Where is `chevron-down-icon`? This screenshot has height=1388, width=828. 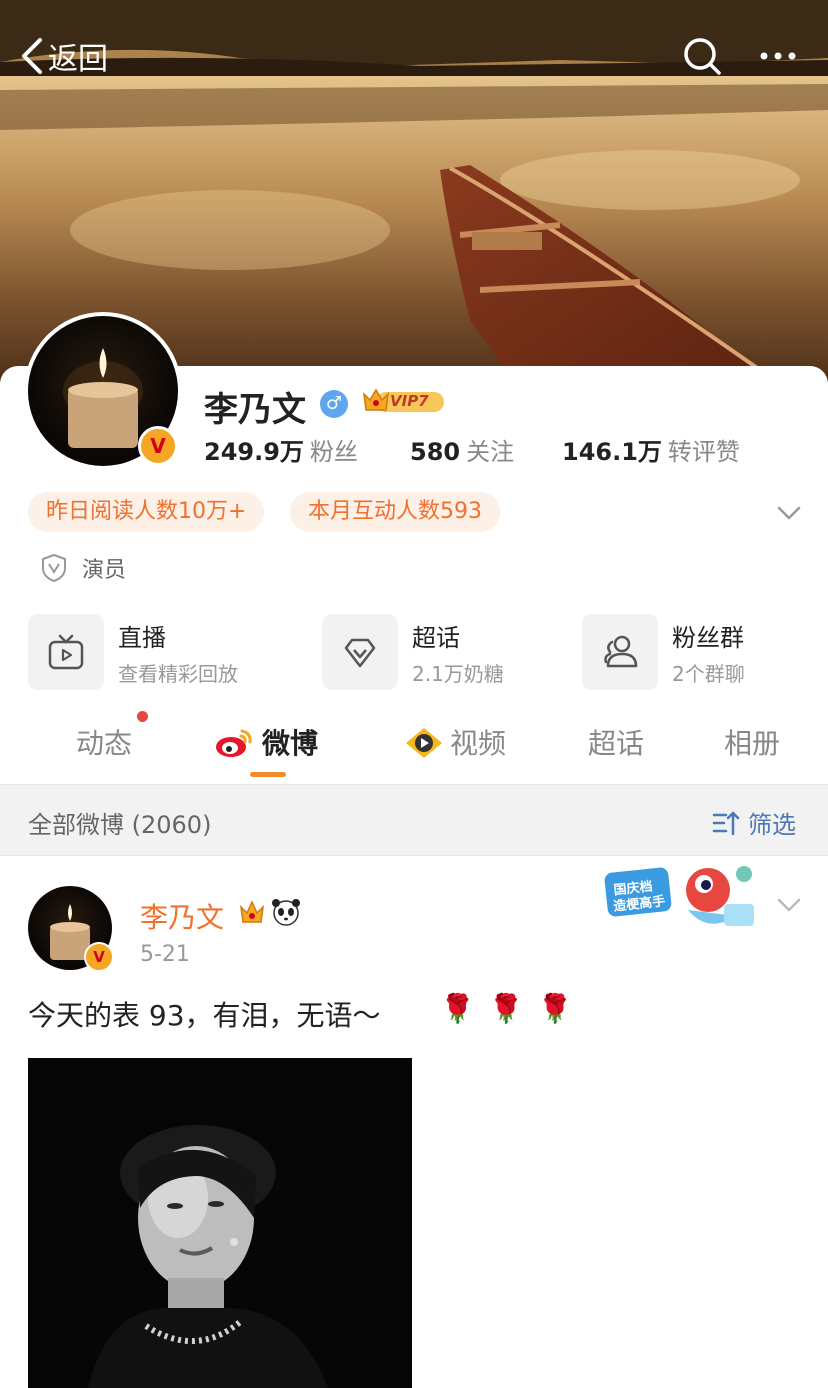 chevron-down-icon is located at coordinates (789, 513).